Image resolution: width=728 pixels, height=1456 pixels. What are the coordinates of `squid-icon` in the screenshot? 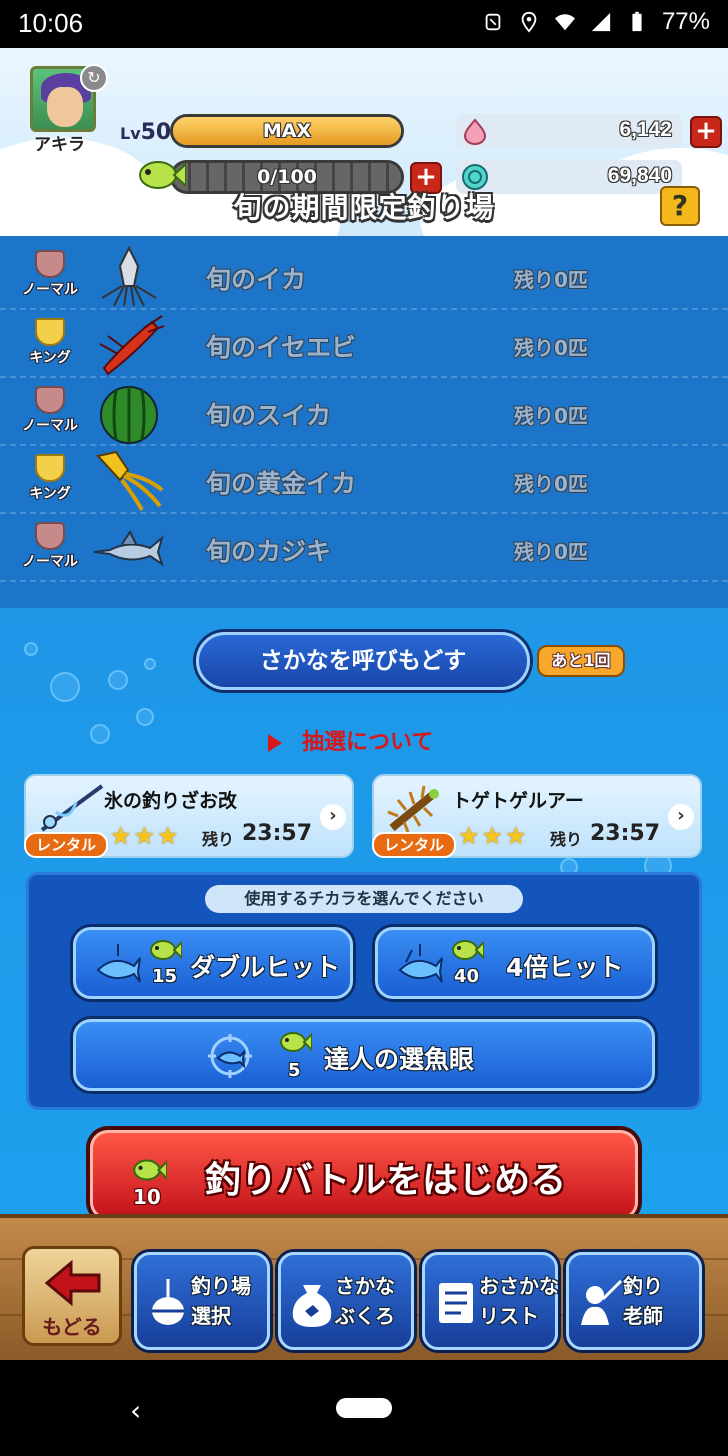 It's located at (129, 276).